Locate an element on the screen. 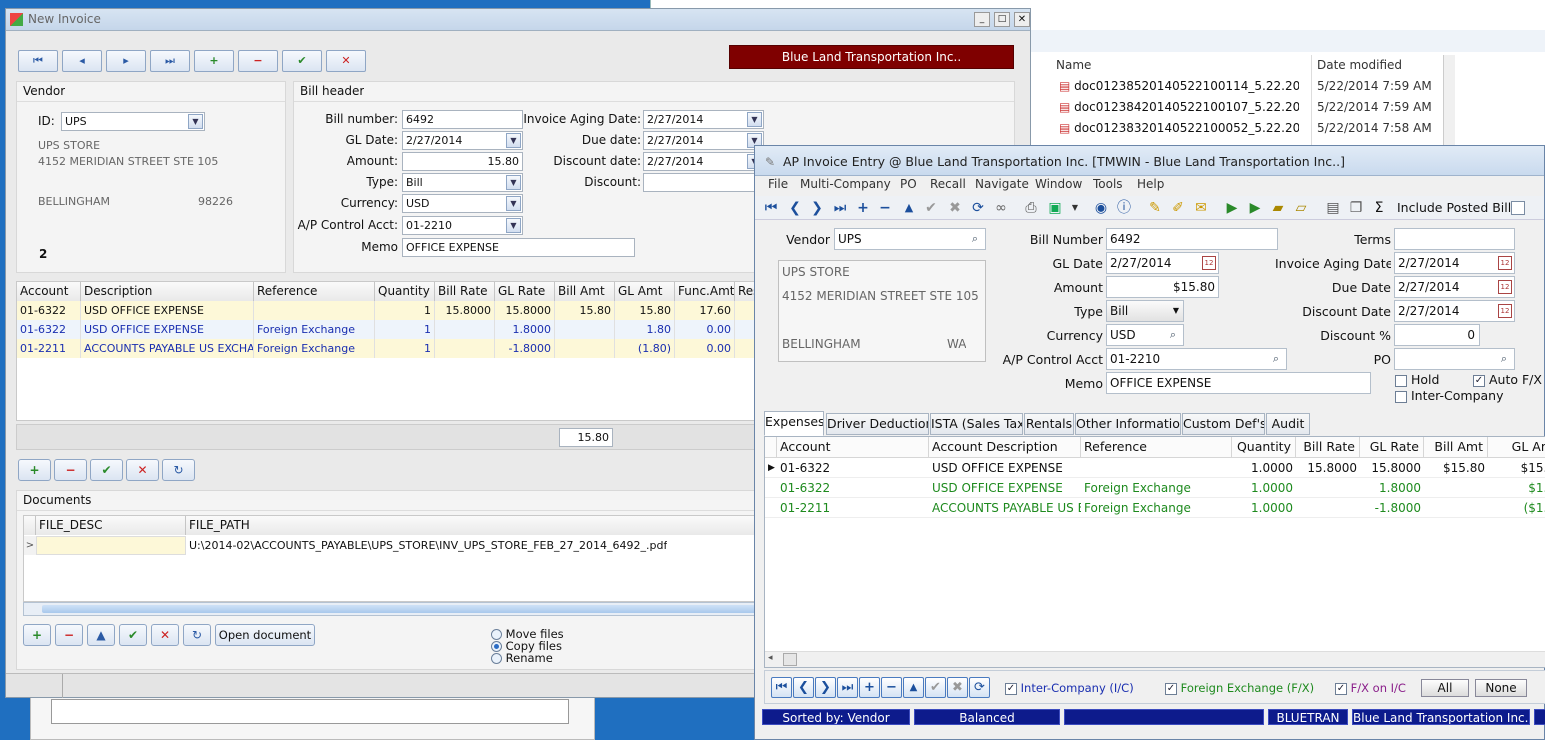  discount-date-input: 2/27/2014▼ is located at coordinates (703, 161).